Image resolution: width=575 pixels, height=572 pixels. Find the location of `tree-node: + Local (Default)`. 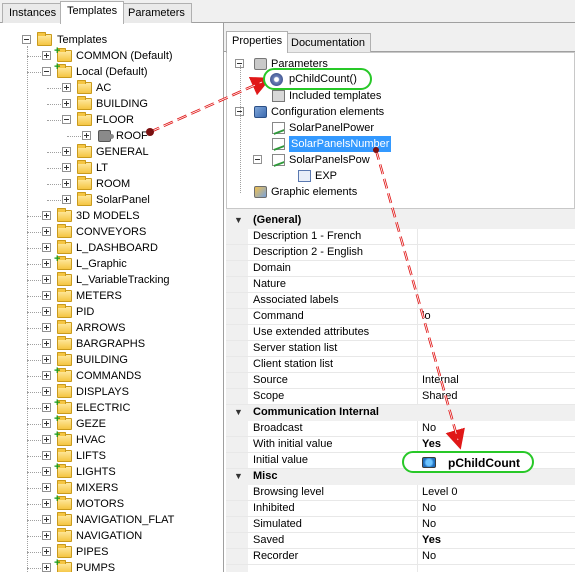

tree-node: + Local (Default) is located at coordinates (111, 71).